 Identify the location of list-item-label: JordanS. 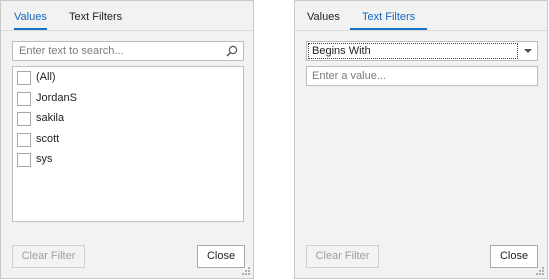
(56, 98).